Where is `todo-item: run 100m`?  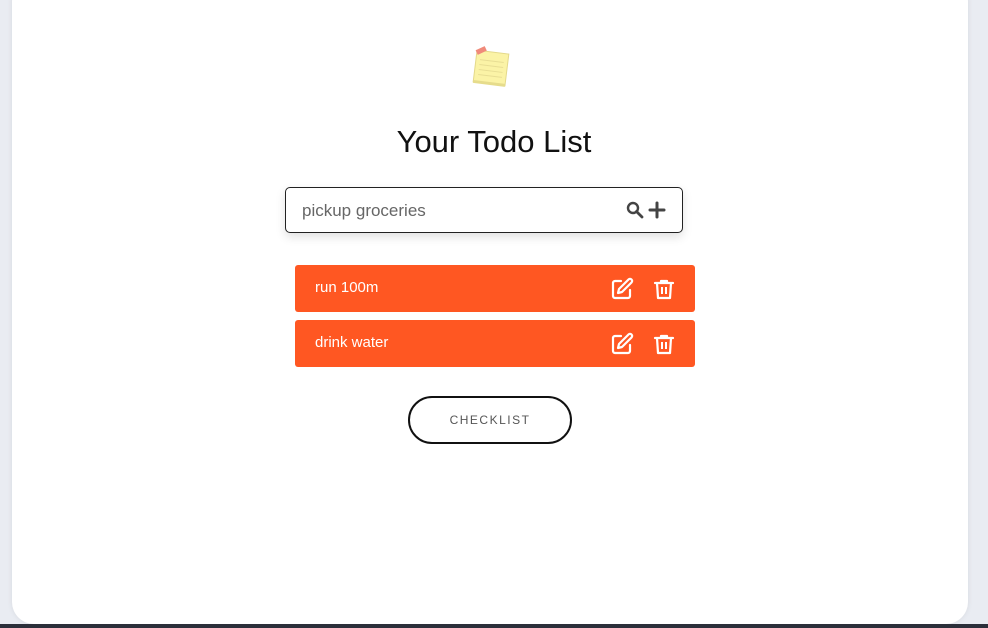
todo-item: run 100m is located at coordinates (495, 288).